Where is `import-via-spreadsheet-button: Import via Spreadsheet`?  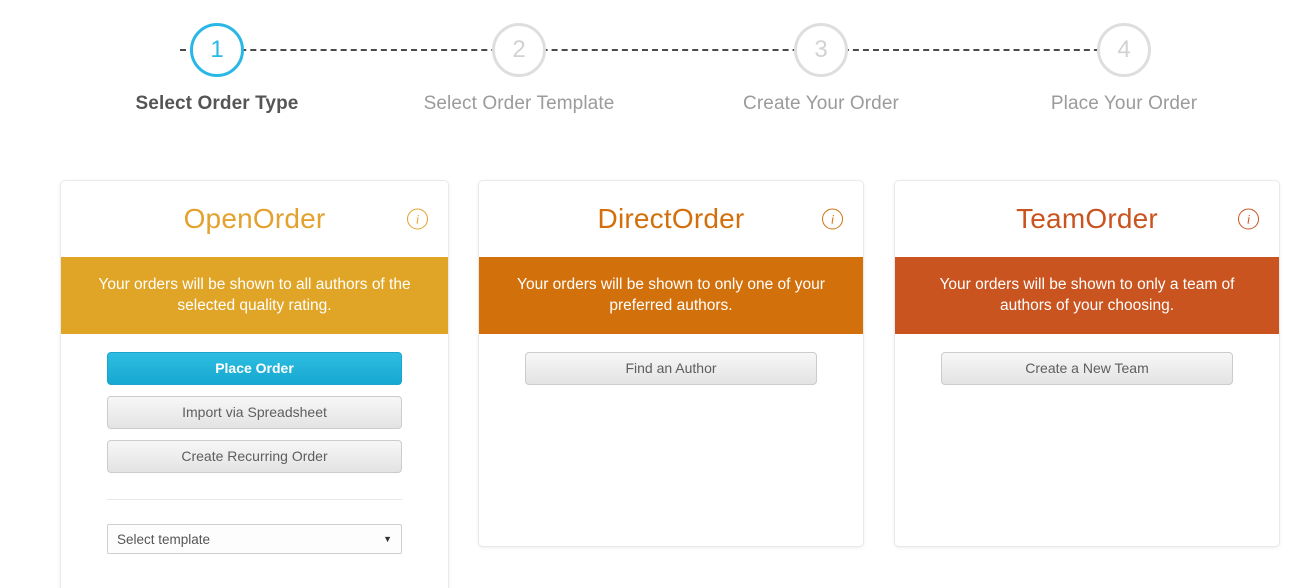
import-via-spreadsheet-button: Import via Spreadsheet is located at coordinates (254, 412).